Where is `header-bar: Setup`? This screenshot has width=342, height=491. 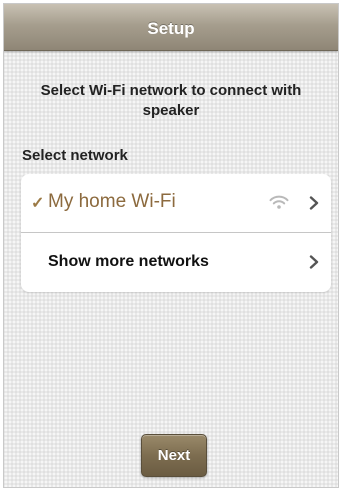 header-bar: Setup is located at coordinates (171, 27).